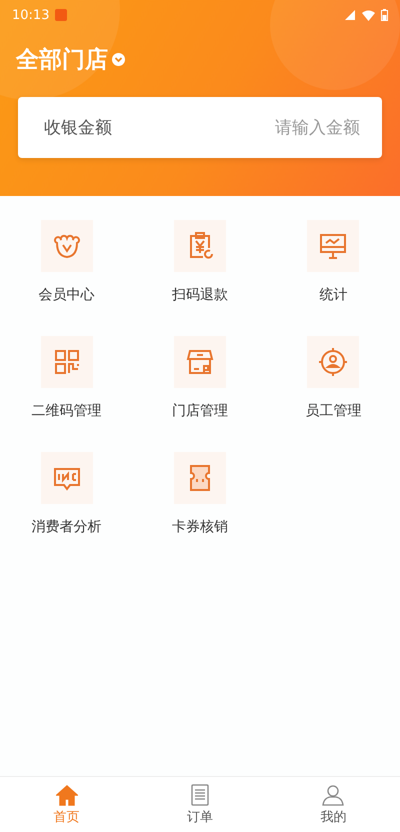  I want to click on signal-icon, so click(350, 15).